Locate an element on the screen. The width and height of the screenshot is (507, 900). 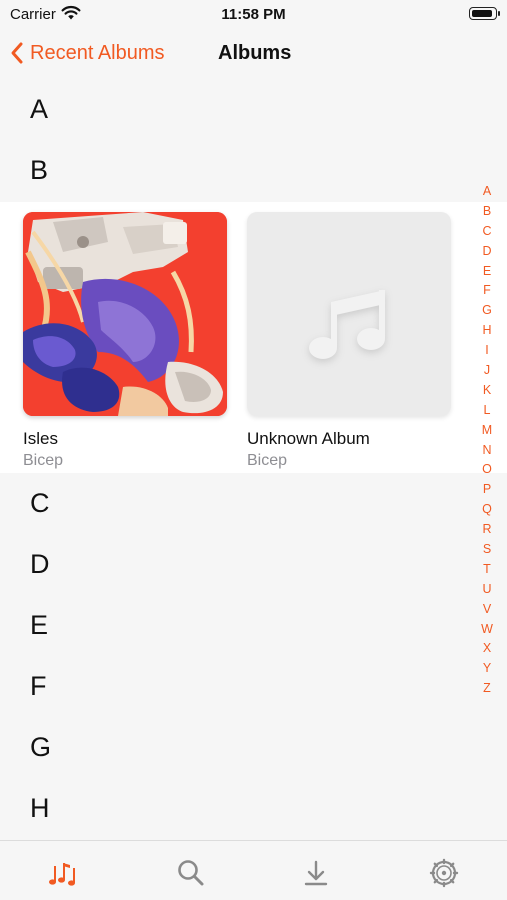
battery-level-fill is located at coordinates (482, 13).